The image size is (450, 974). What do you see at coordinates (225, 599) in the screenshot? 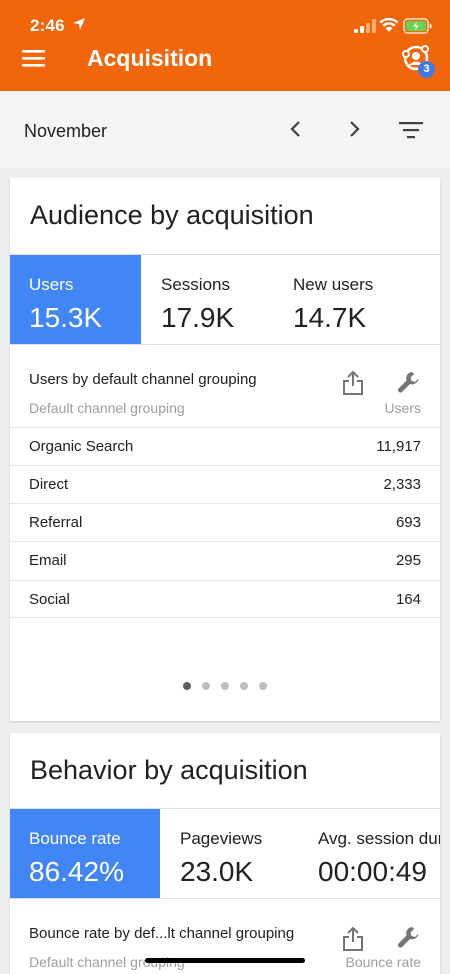
I see `table-row: Social 164` at bounding box center [225, 599].